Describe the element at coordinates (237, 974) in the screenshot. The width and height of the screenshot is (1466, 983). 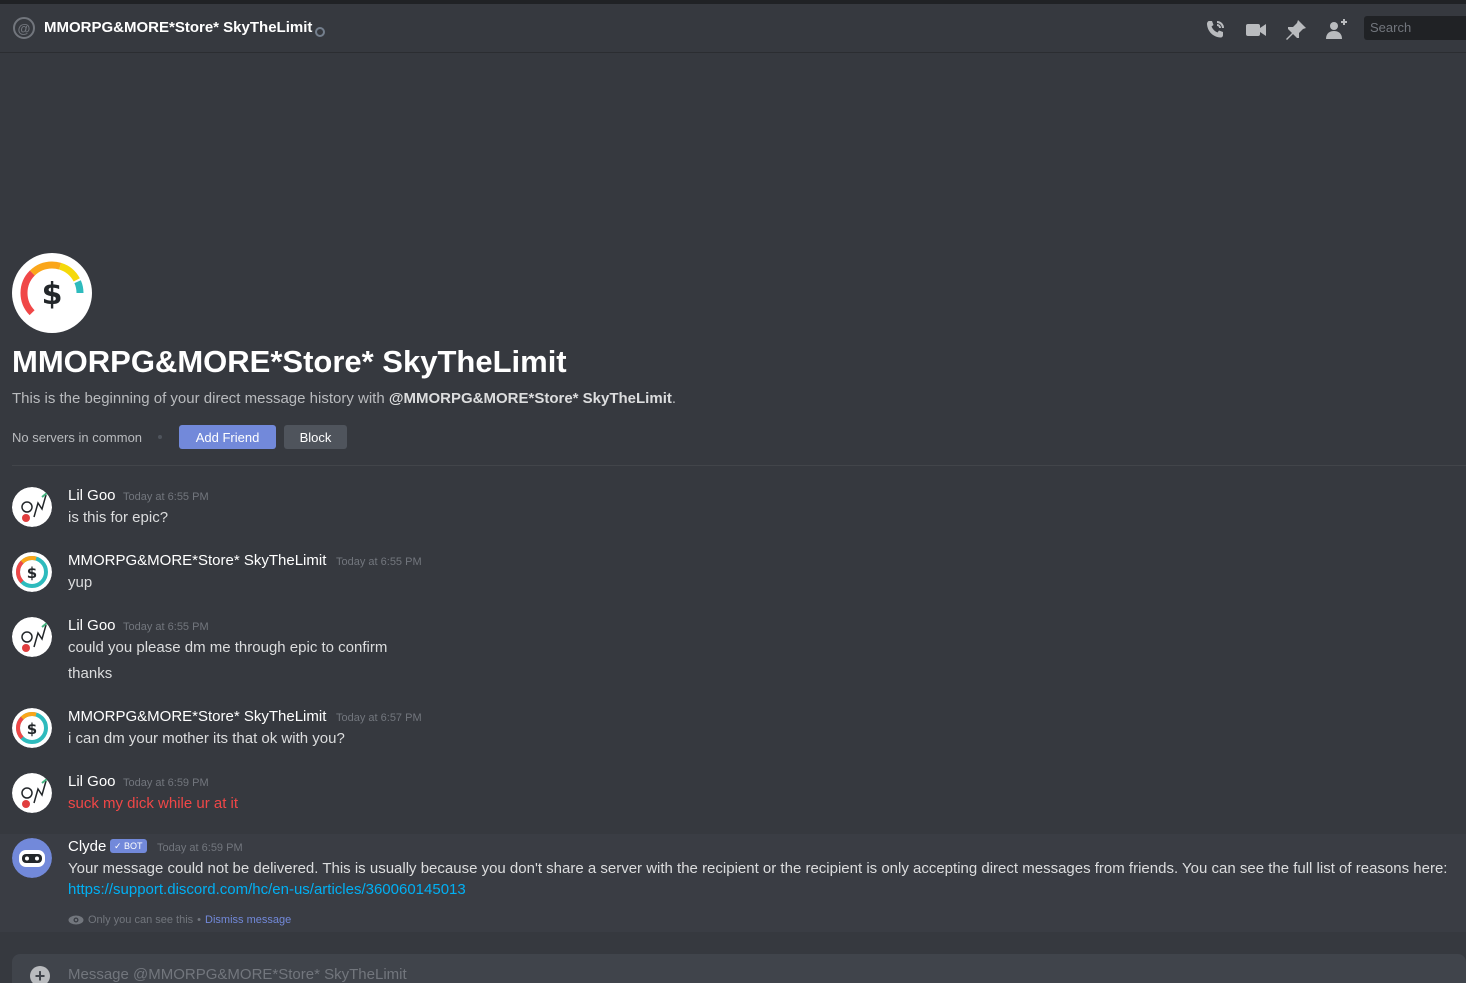
I see `message-input: Message @MMORPG&MORE*Store* SkyTheLimit` at that location.